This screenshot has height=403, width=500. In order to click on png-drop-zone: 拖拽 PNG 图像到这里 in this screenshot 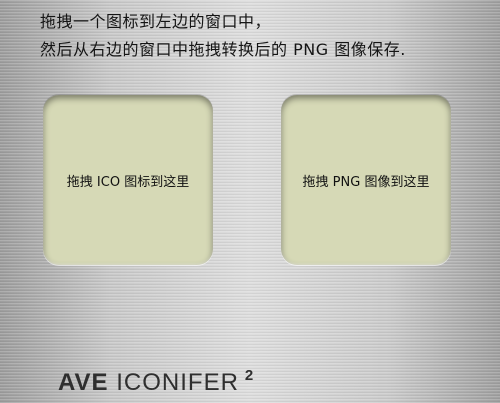, I will do `click(366, 180)`.